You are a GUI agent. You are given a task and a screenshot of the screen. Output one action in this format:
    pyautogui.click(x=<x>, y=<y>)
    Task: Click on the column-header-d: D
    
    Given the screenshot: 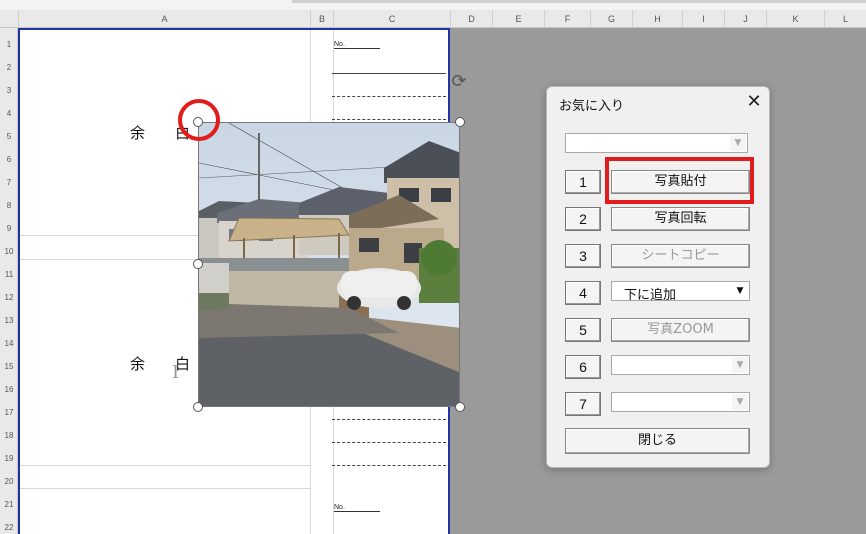 What is the action you would take?
    pyautogui.click(x=471, y=19)
    